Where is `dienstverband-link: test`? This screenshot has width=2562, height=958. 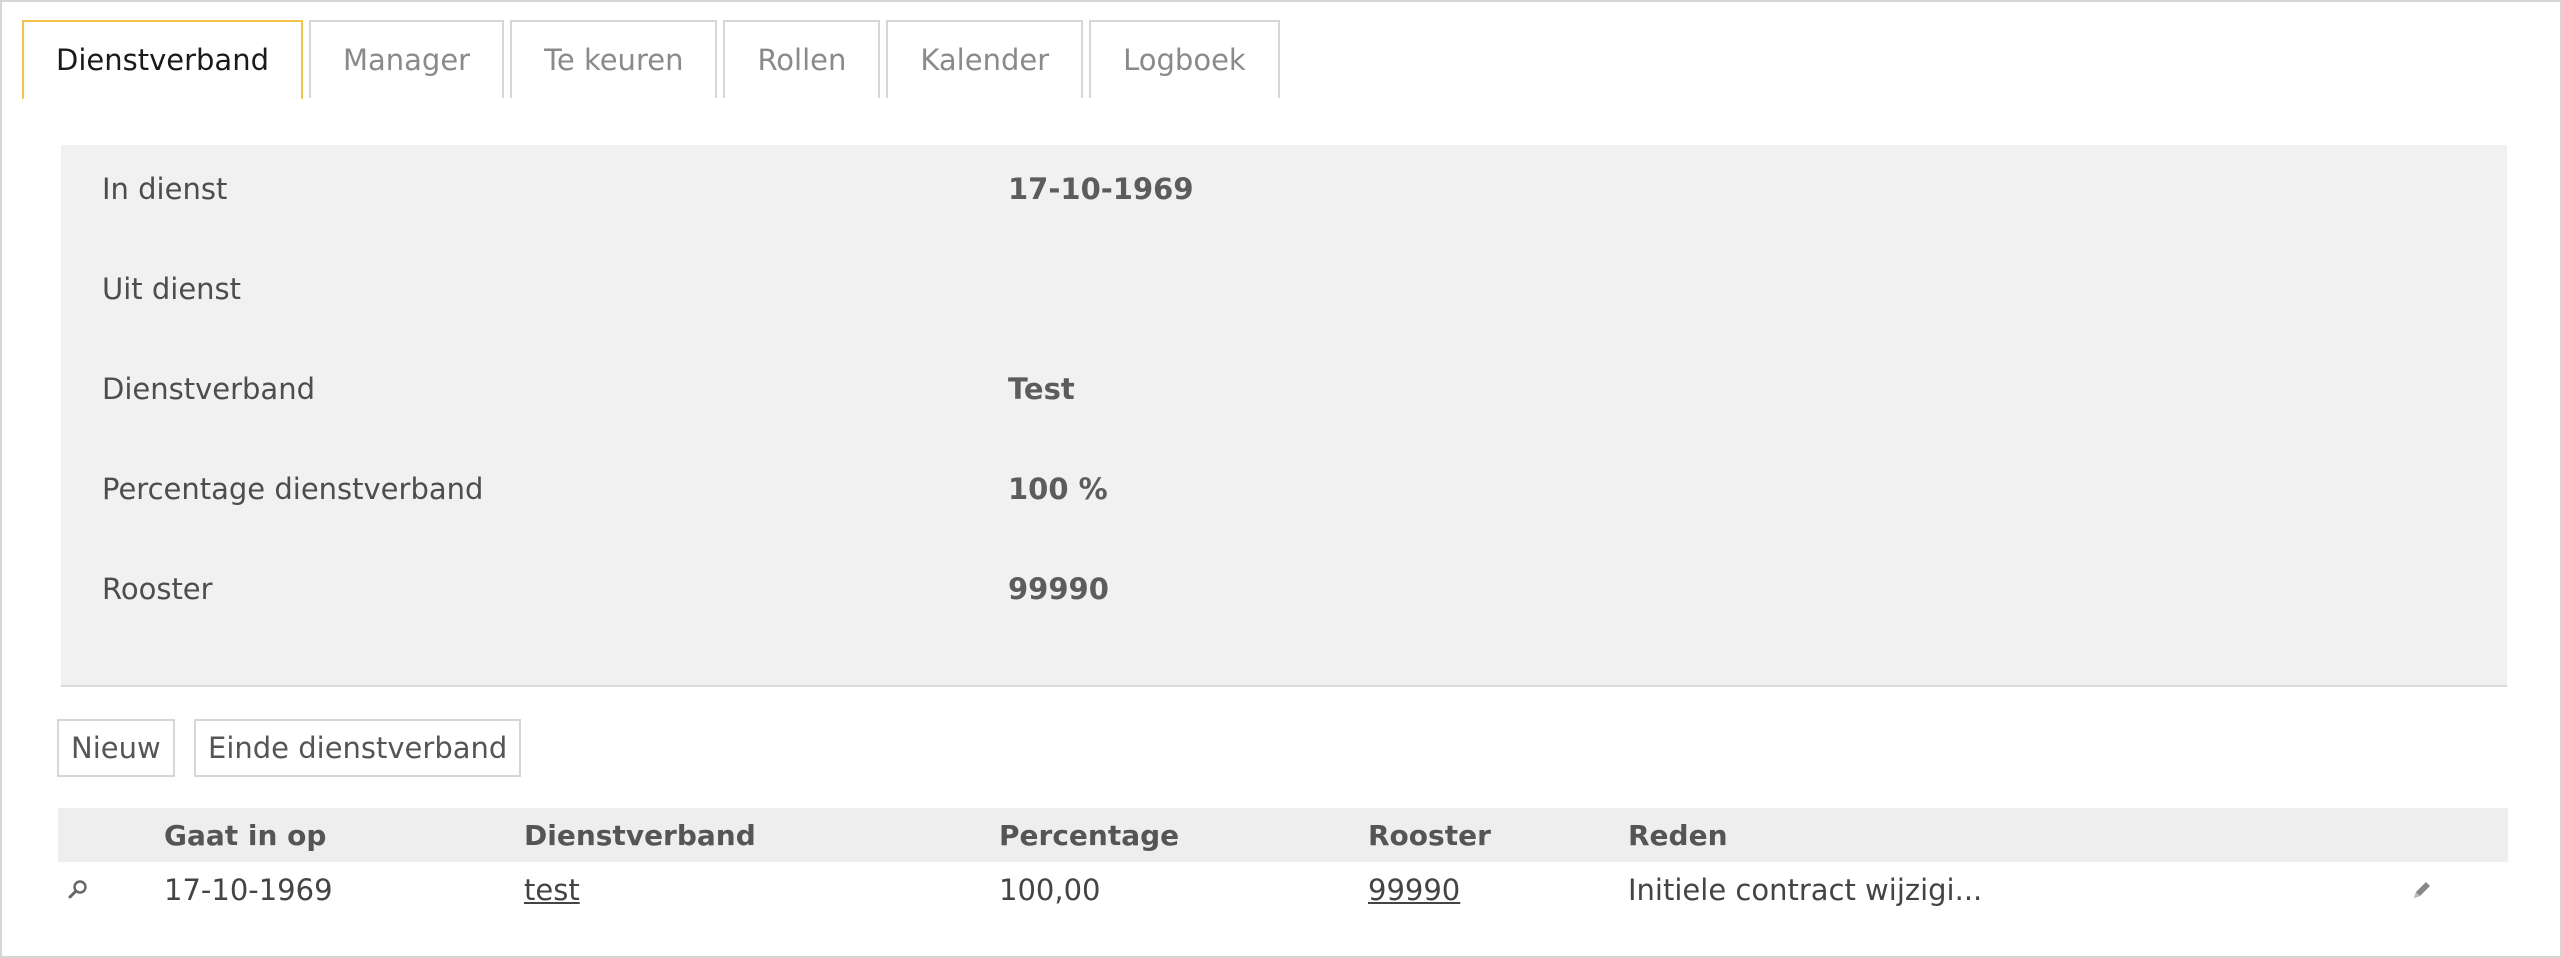 dienstverband-link: test is located at coordinates (552, 890).